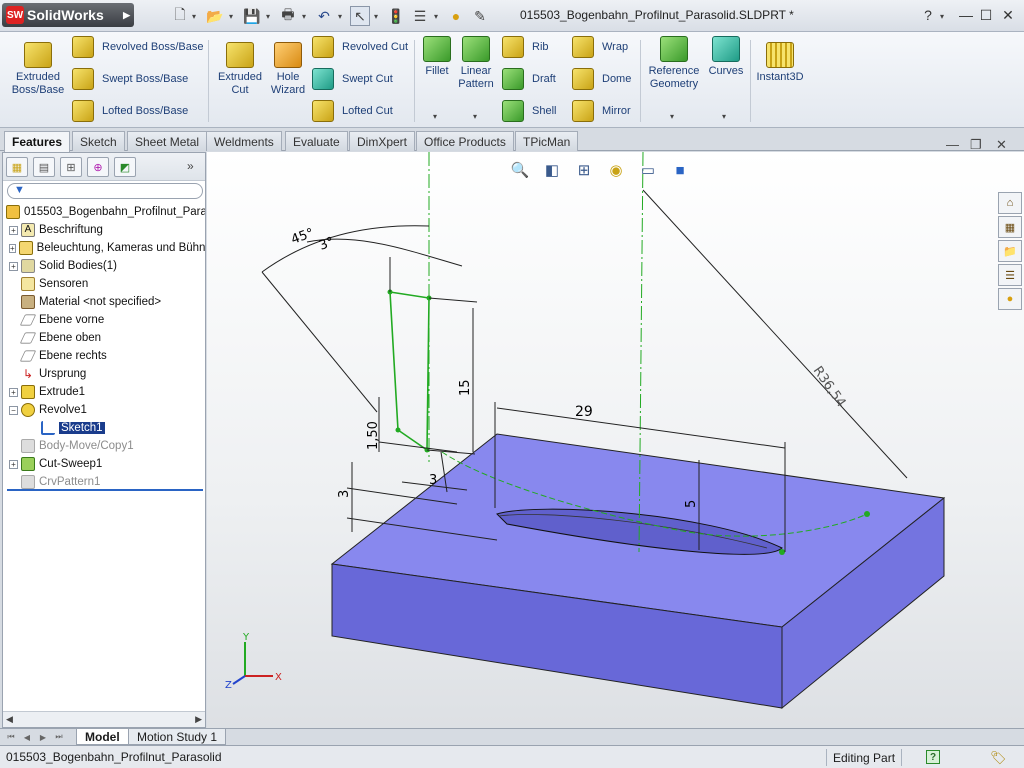 This screenshot has width=1024, height=768. Describe the element at coordinates (324, 16) in the screenshot. I see `undo-icon: ↶` at that location.